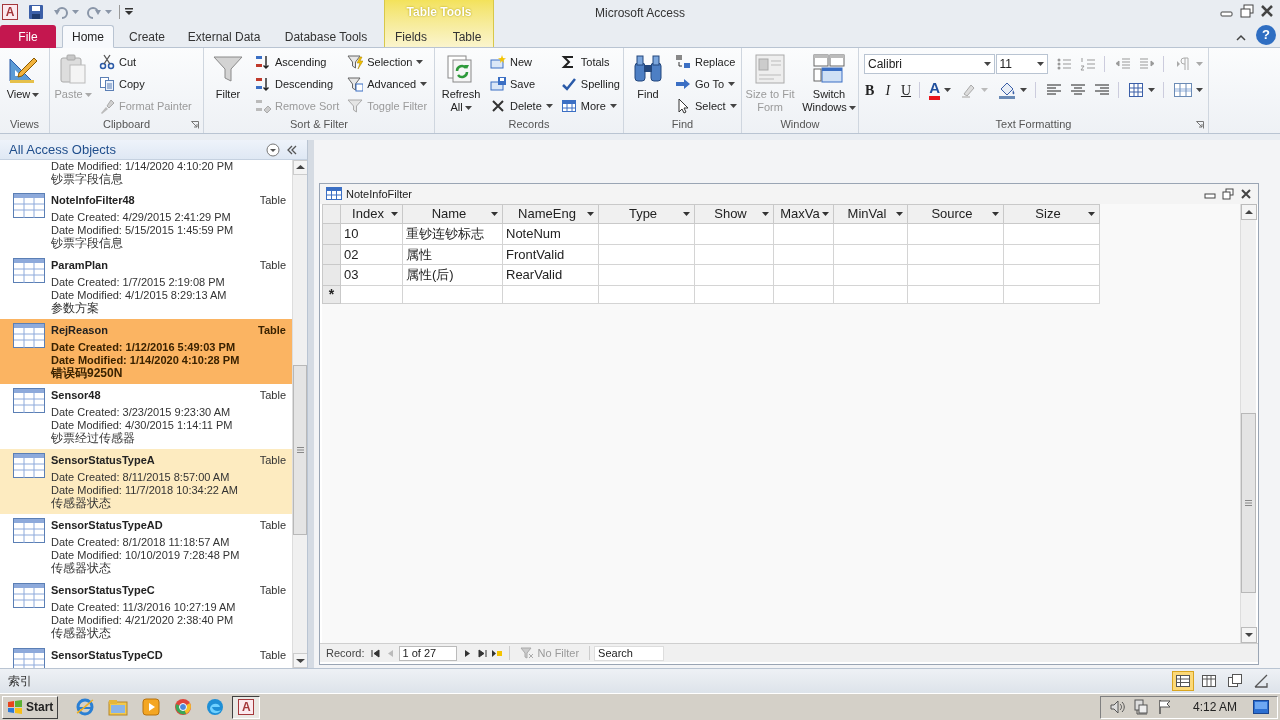  Describe the element at coordinates (1183, 90) in the screenshot. I see `alternate-row-color-icon` at that location.